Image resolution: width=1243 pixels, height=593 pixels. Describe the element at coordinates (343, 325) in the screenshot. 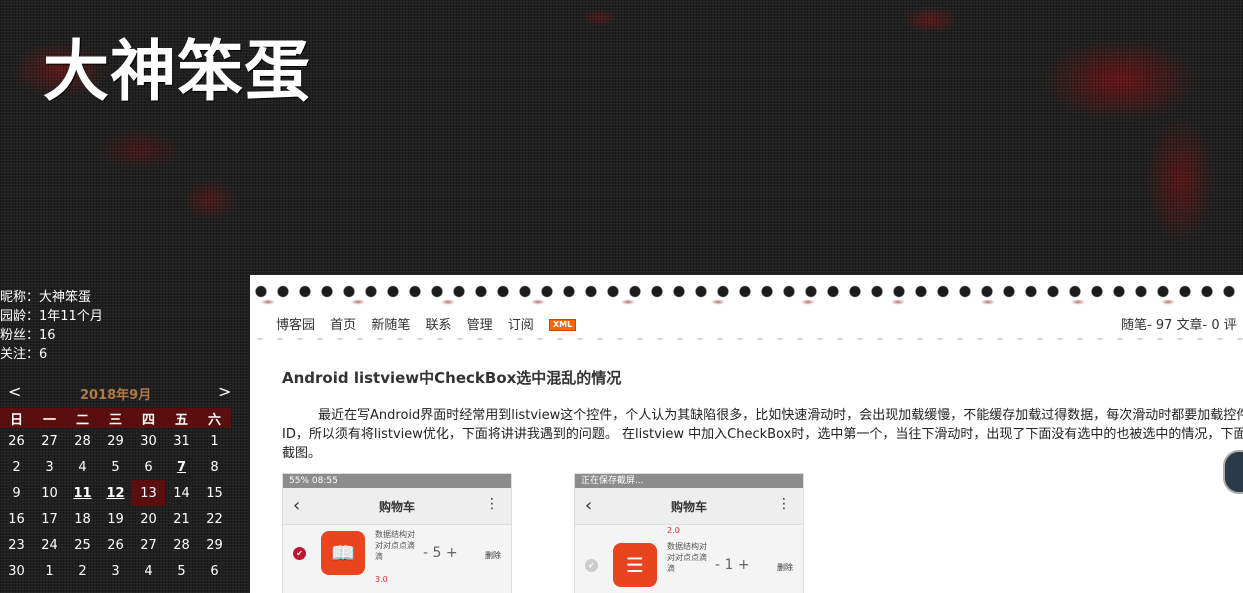

I see `nav-link-home: 首页` at that location.